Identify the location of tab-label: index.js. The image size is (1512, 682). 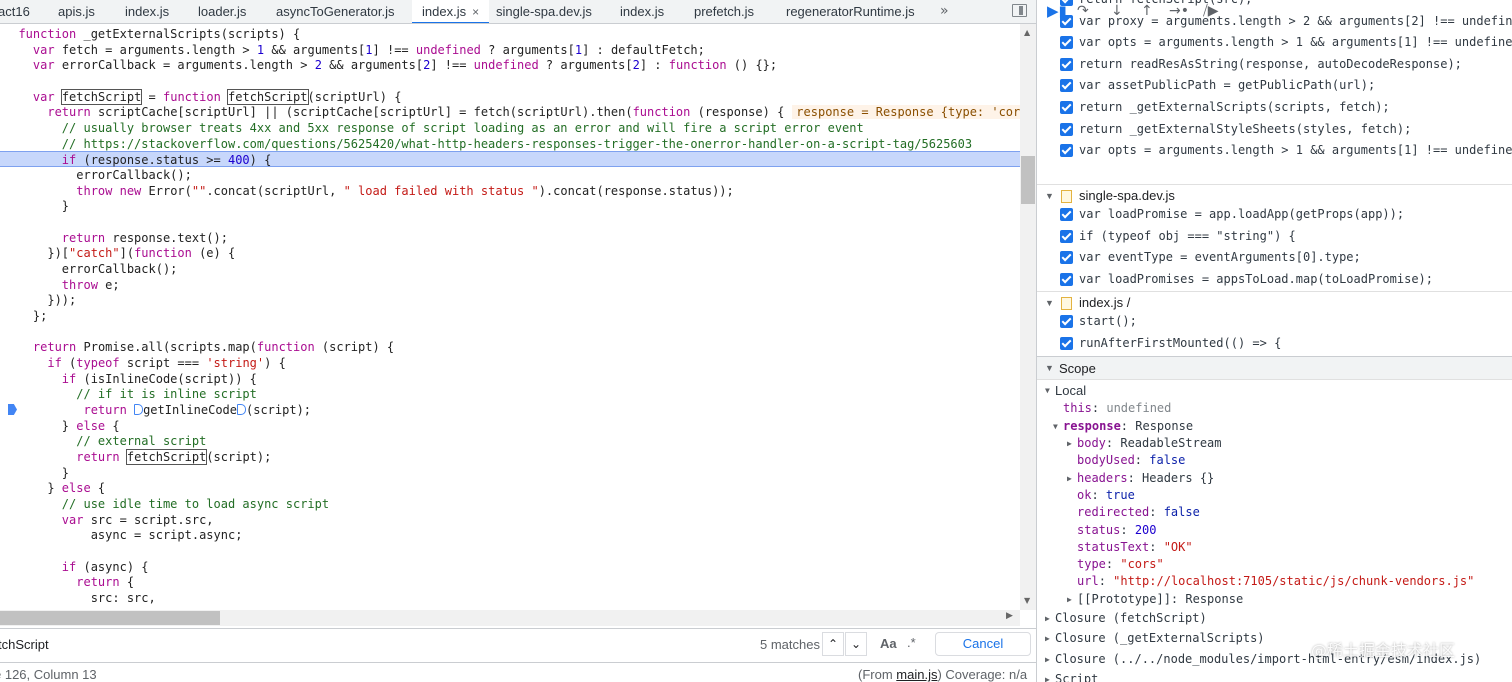
(444, 11).